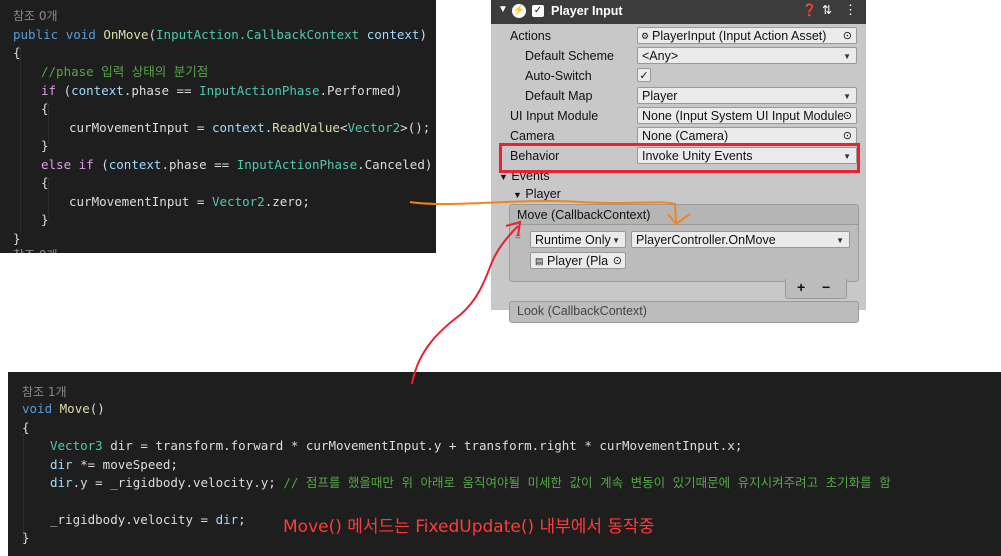  Describe the element at coordinates (582, 311) in the screenshot. I see `event-title: Look (CallbackContext)` at that location.